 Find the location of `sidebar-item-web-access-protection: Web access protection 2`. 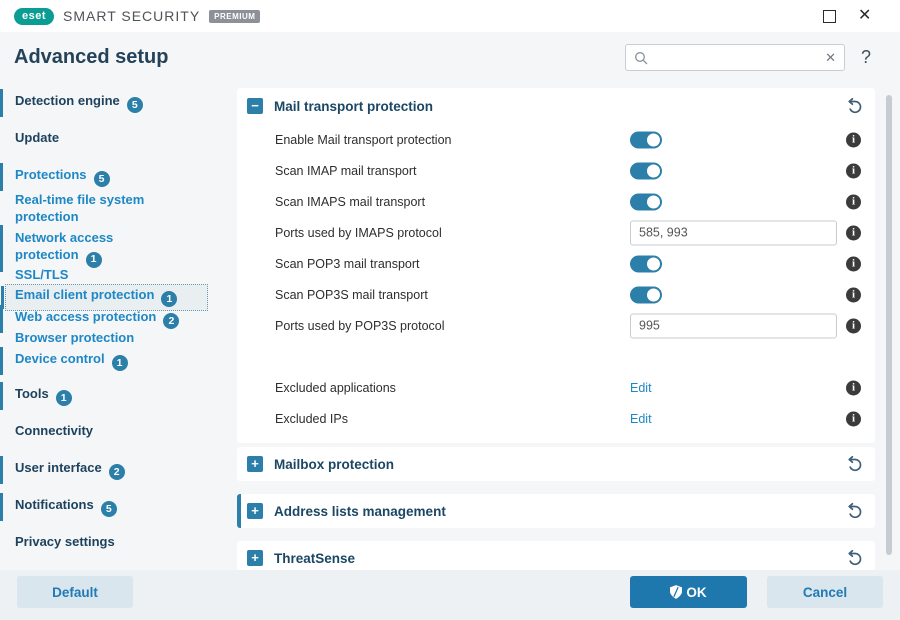

sidebar-item-web-access-protection: Web access protection 2 is located at coordinates (90, 319).